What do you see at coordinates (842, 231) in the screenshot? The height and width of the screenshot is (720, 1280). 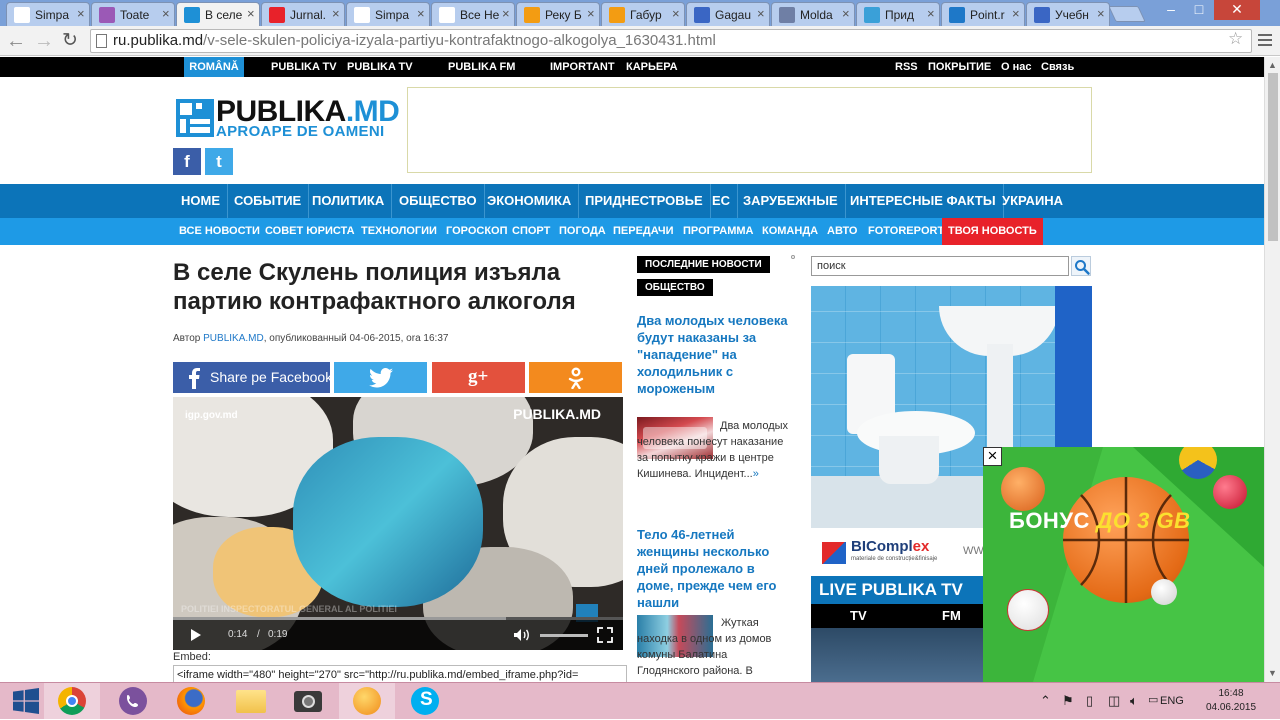 I see `sub-nav-item: АВТО` at bounding box center [842, 231].